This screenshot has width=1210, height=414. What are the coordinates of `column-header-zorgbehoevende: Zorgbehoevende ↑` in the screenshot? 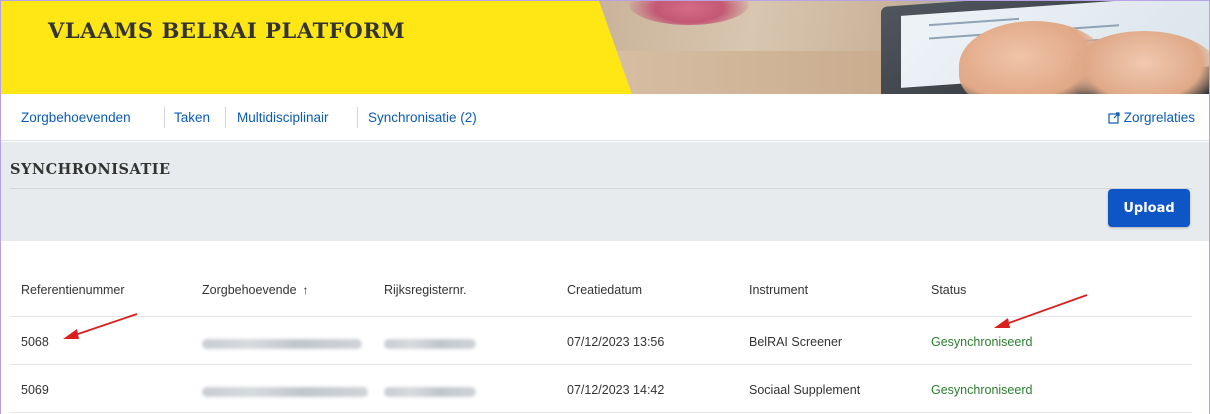 It's located at (255, 290).